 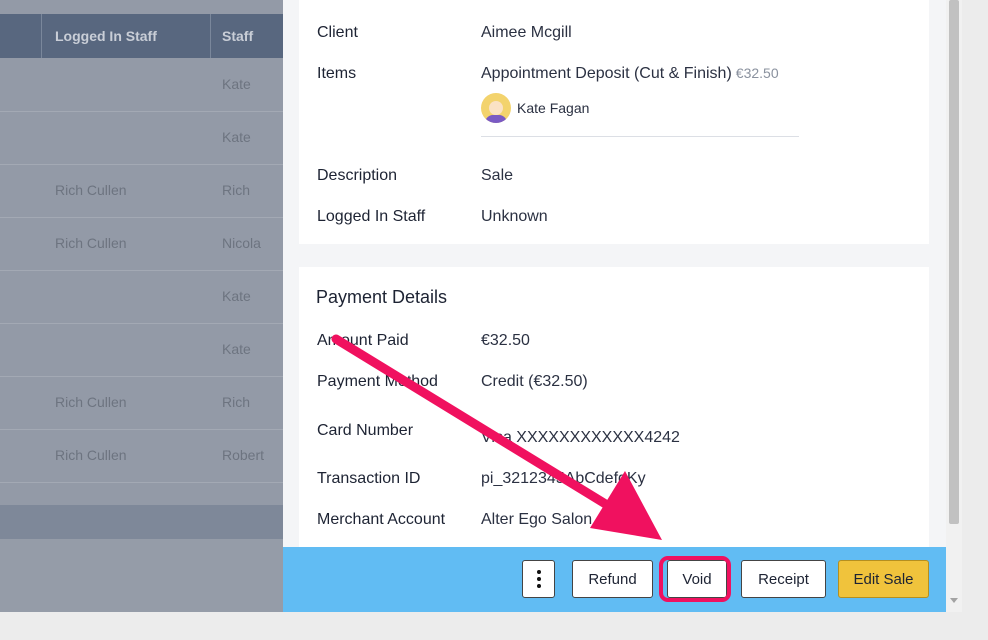 What do you see at coordinates (883, 579) in the screenshot?
I see `edit-sale-button: Edit Sale` at bounding box center [883, 579].